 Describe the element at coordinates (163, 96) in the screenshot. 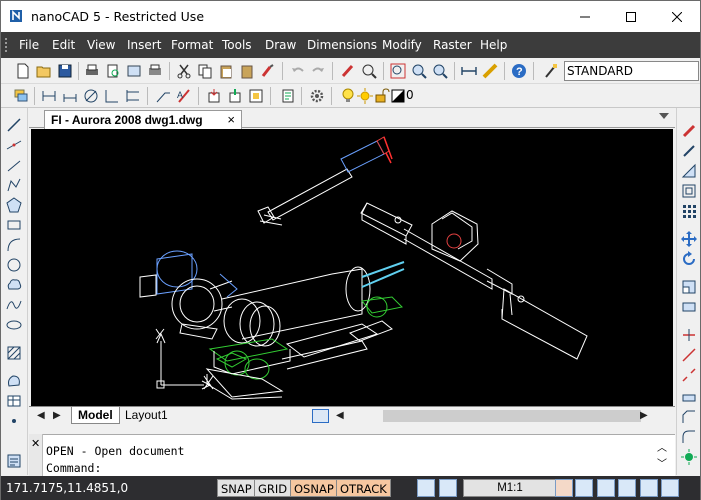

I see `leader-button` at that location.